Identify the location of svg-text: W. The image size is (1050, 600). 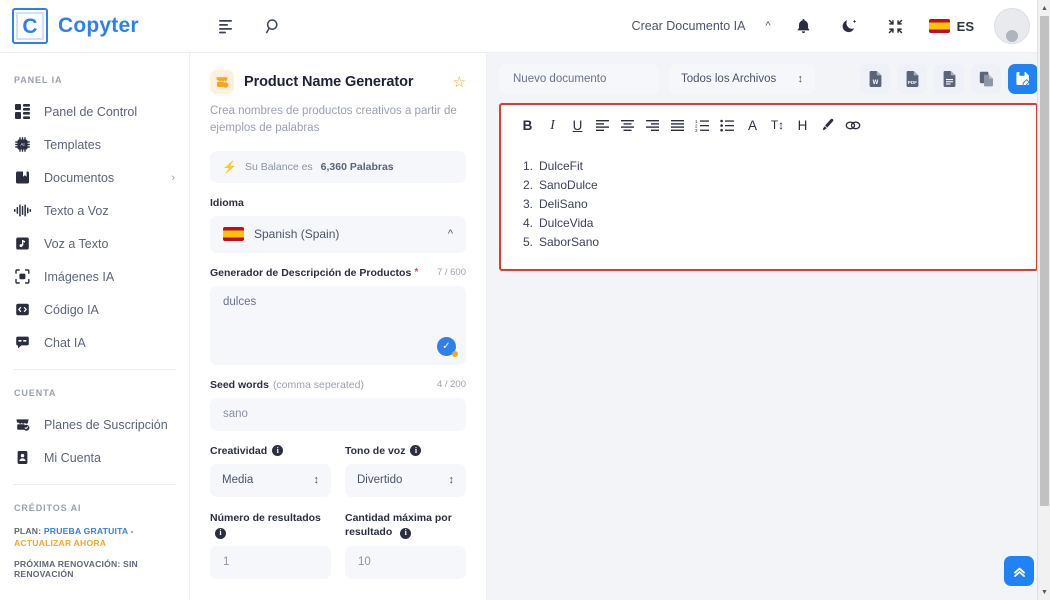
(875, 83).